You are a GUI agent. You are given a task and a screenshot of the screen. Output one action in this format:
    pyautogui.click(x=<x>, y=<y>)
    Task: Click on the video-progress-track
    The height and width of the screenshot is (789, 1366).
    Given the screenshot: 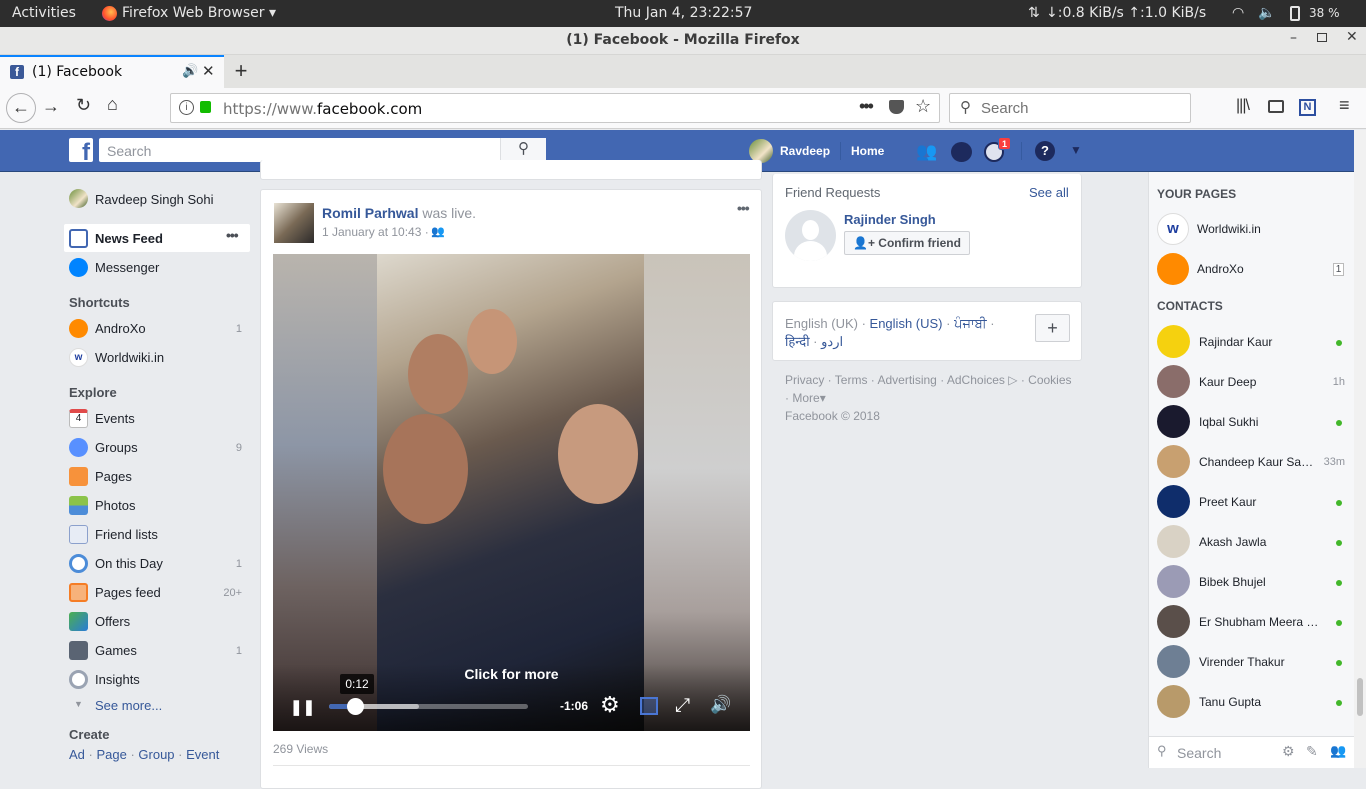 What is the action you would take?
    pyautogui.click(x=428, y=706)
    